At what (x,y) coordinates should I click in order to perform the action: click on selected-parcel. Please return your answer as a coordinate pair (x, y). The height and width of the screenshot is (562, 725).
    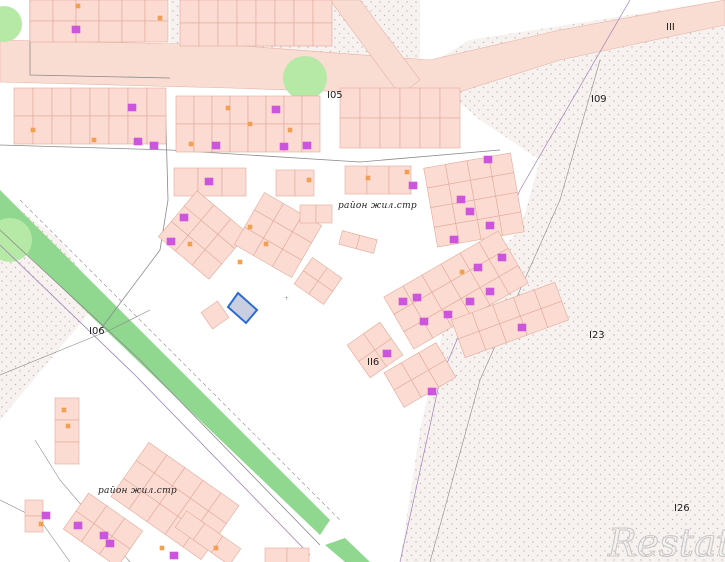
    Looking at the image, I should click on (242, 308).